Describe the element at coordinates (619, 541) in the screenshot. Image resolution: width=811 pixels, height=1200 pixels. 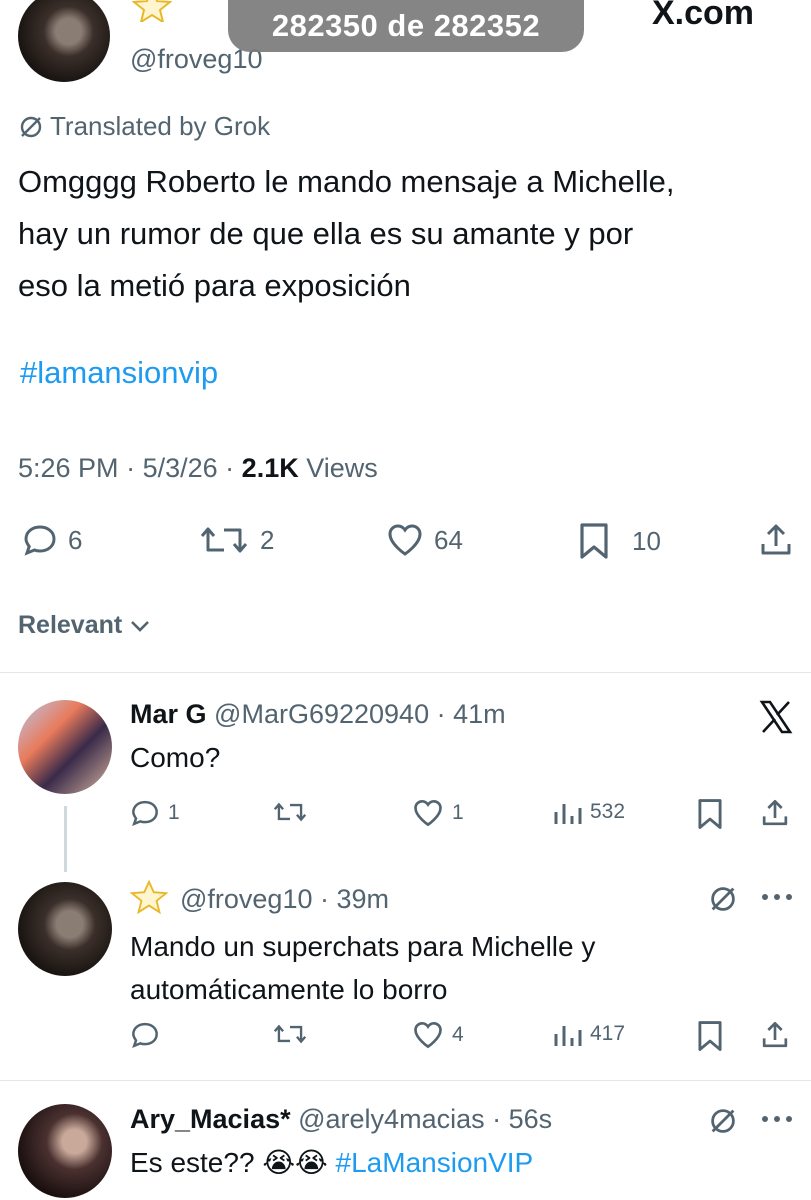
I see `bookmark-button: 10` at that location.